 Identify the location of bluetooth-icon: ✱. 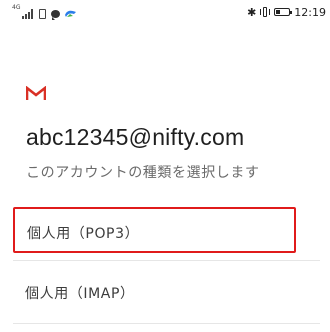
(252, 12).